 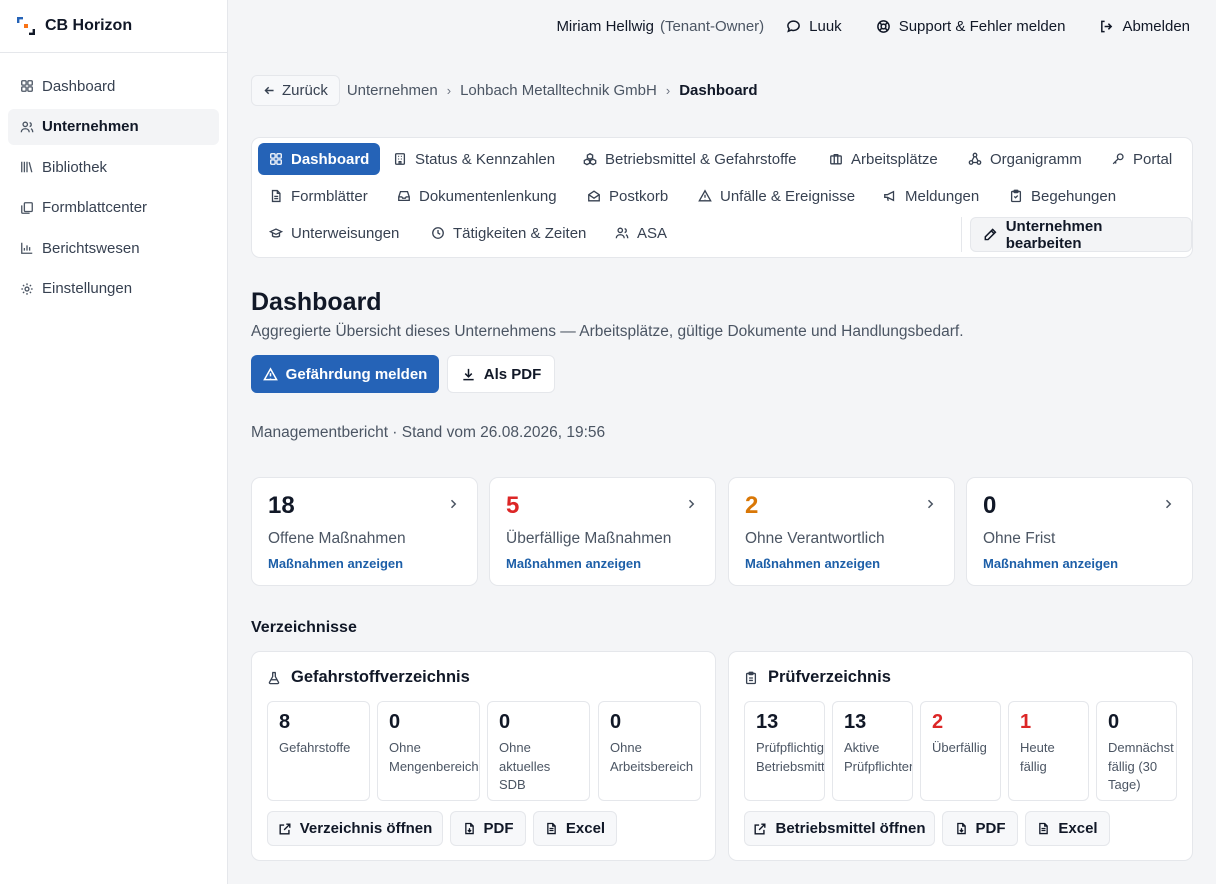 I want to click on tab-dokumentenlenkung: Dokumentenlenkung, so click(x=477, y=196).